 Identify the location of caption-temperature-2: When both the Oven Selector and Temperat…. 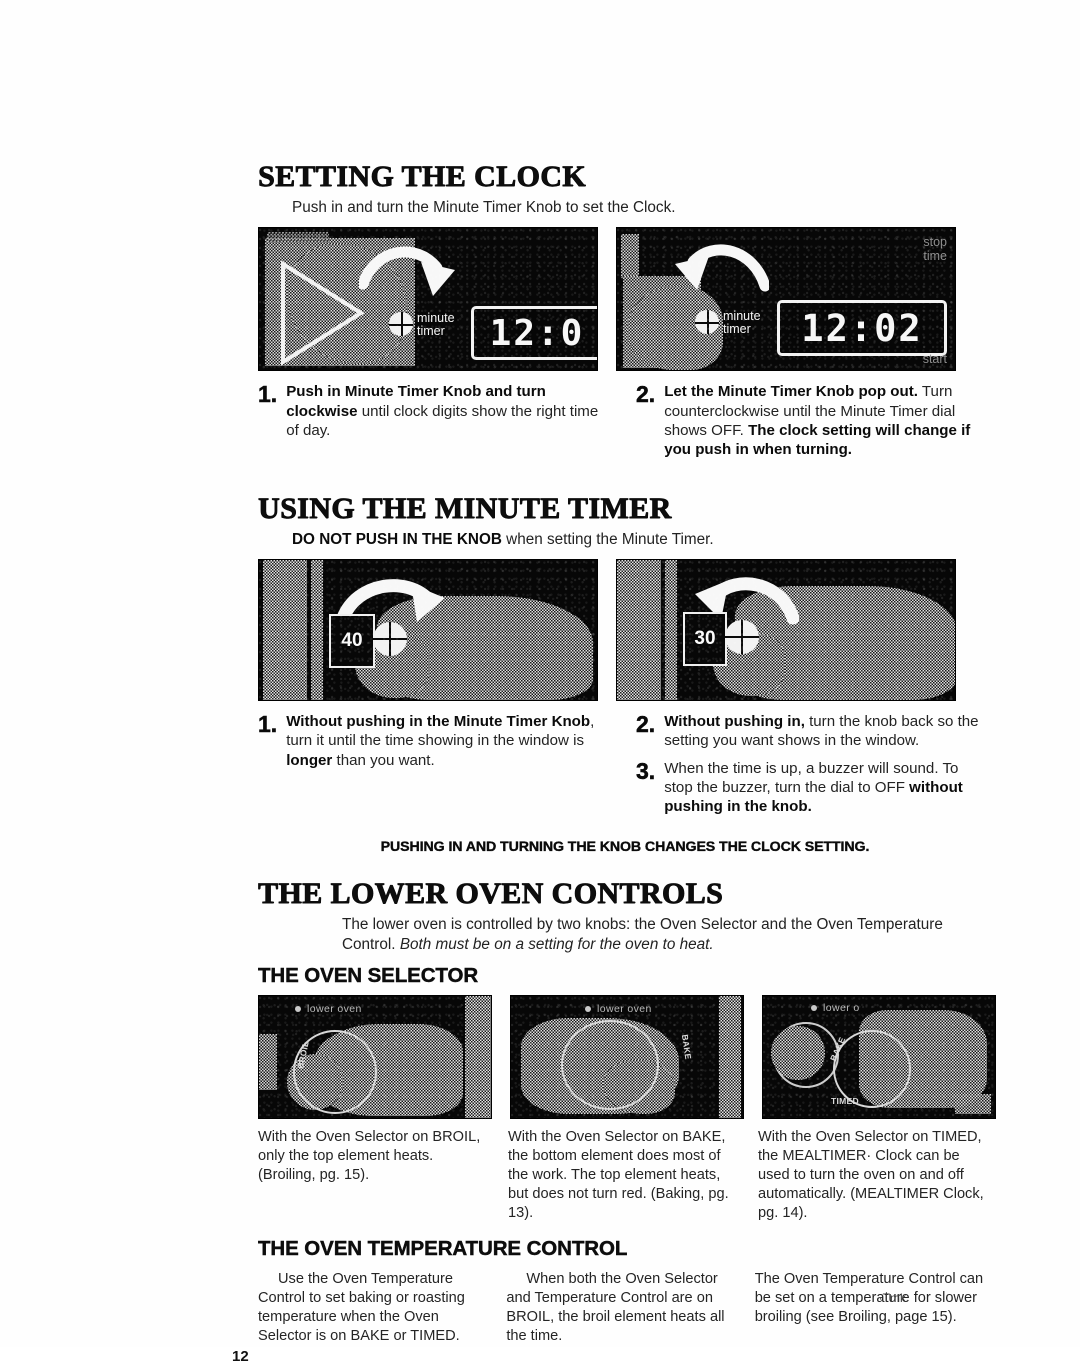
(615, 1307).